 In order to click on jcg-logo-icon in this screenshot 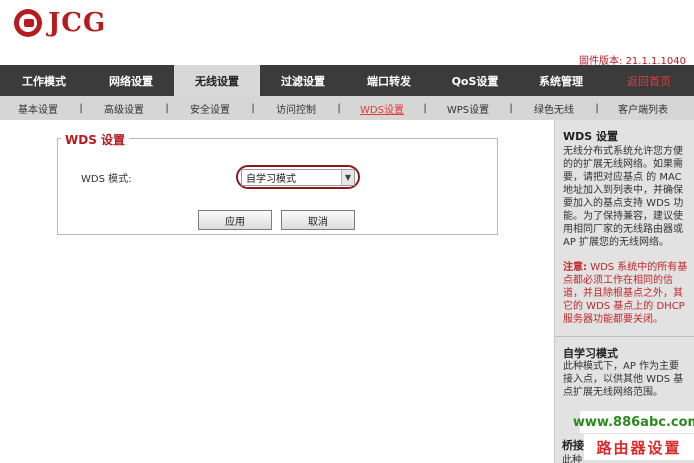, I will do `click(28, 23)`.